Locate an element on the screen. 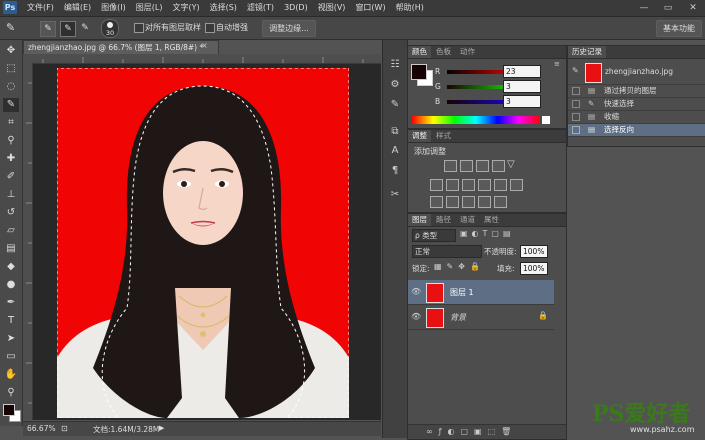 This screenshot has height=440, width=705. levels-icon is located at coordinates (466, 166).